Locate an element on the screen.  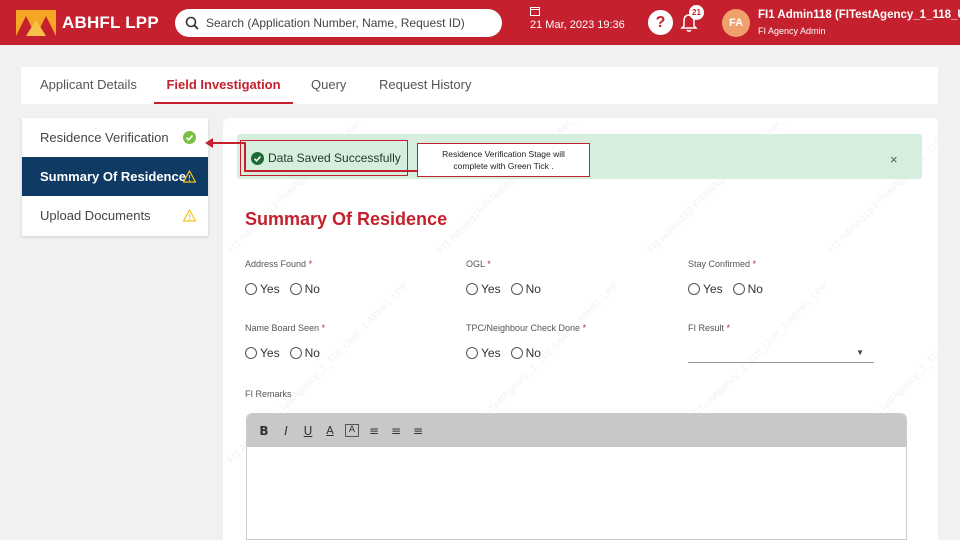
callout-line: complete with Green Tick . is located at coordinates (503, 166).